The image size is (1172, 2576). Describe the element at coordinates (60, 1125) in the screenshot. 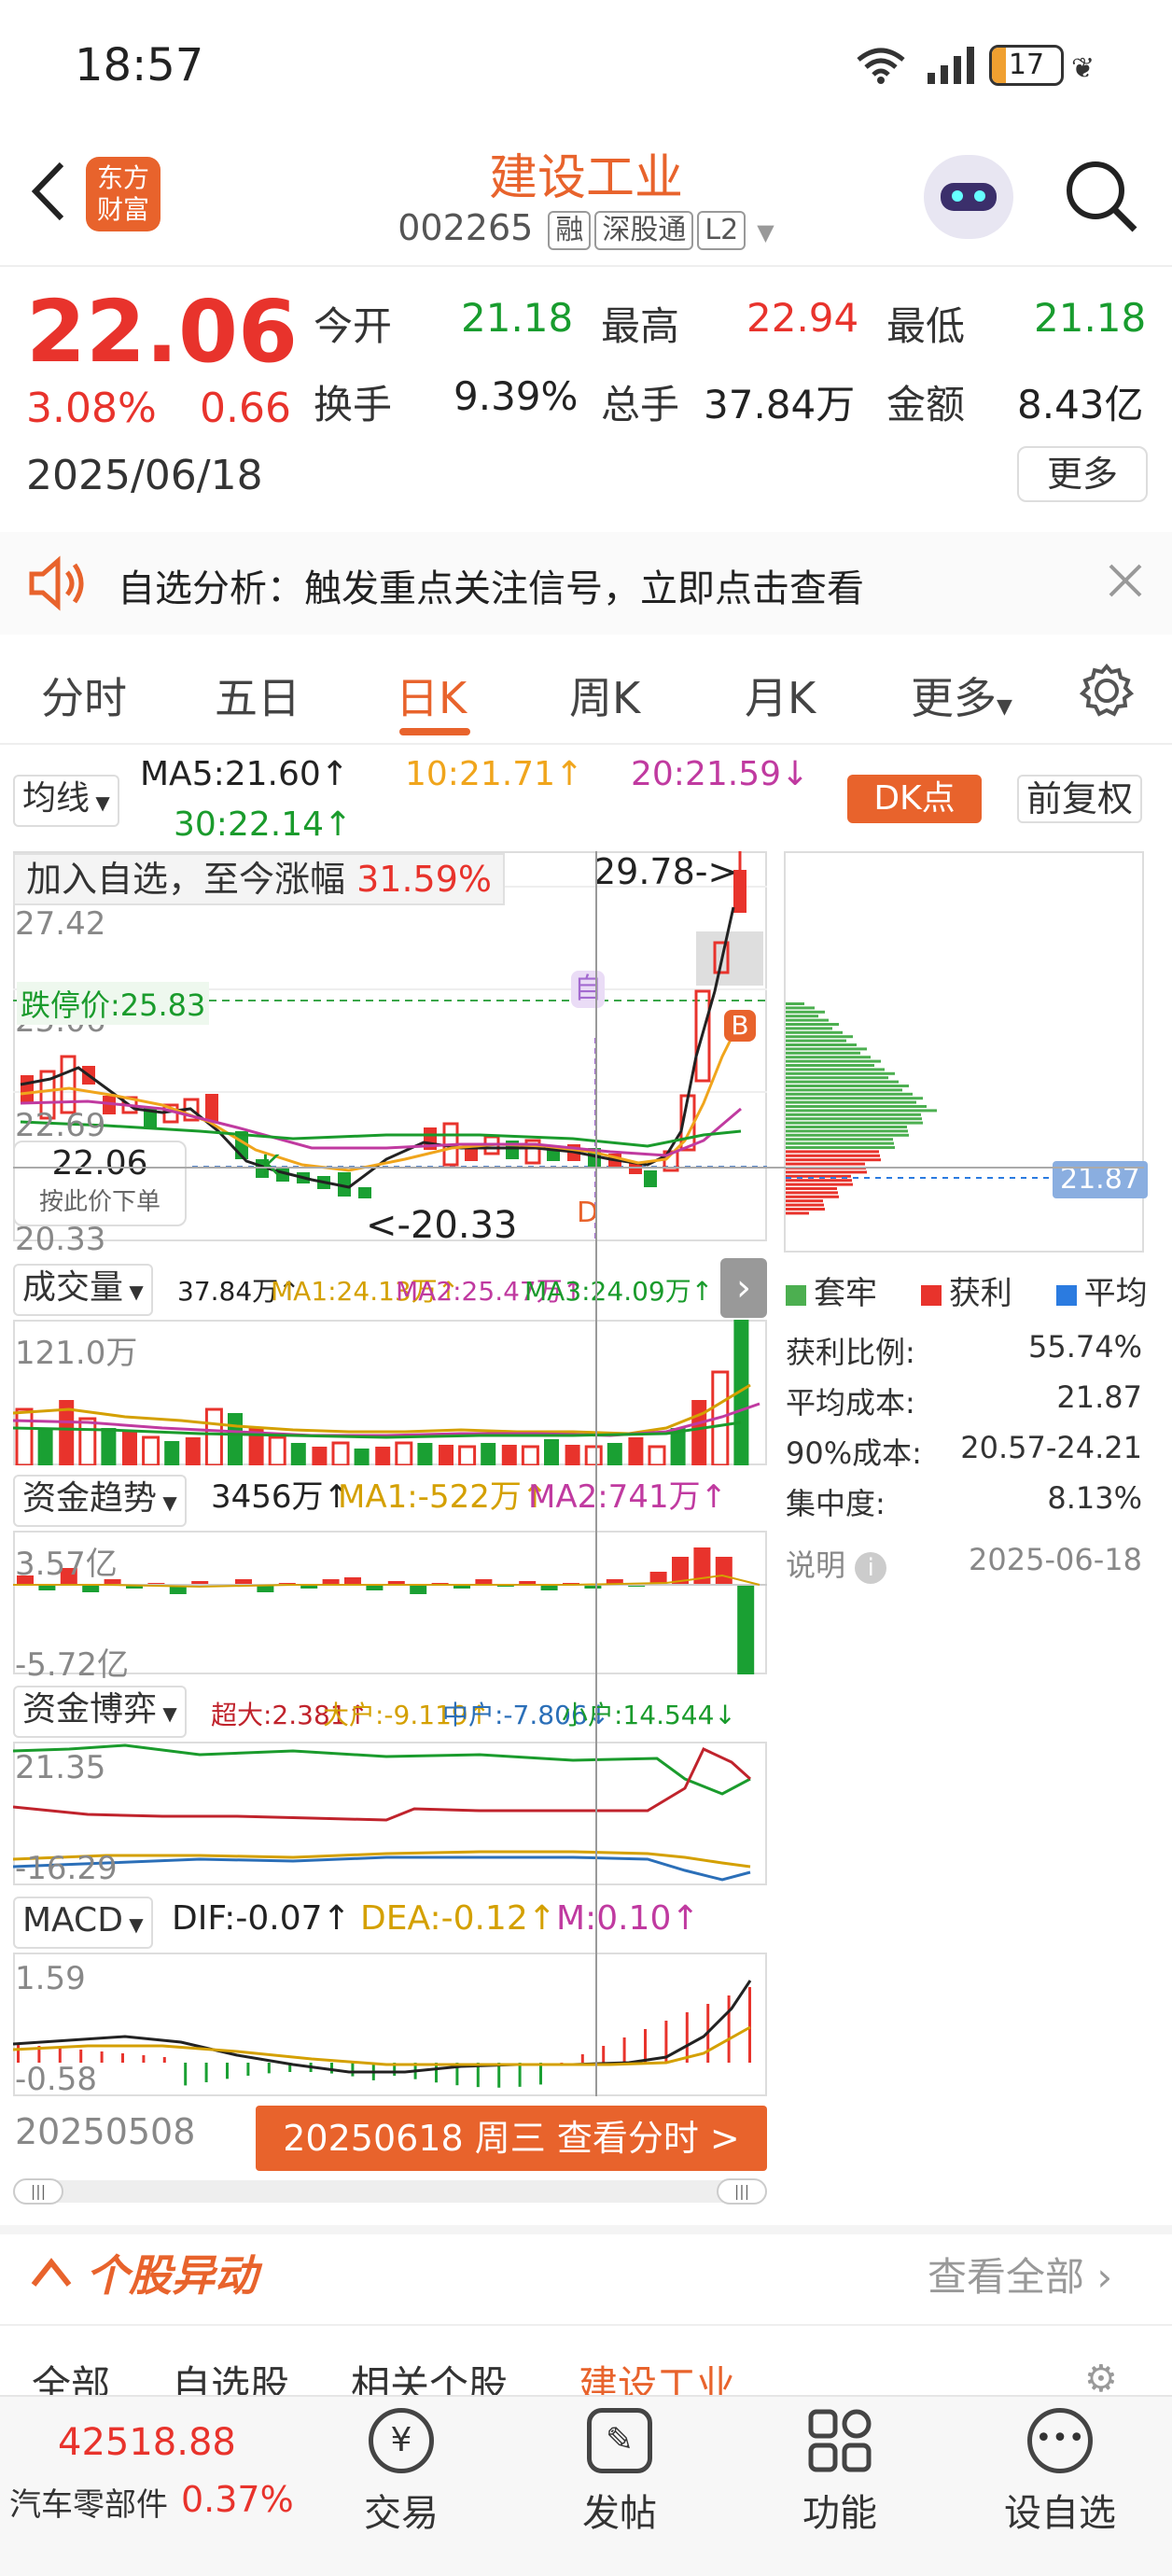

I see `price-axis-3: 22.69` at that location.